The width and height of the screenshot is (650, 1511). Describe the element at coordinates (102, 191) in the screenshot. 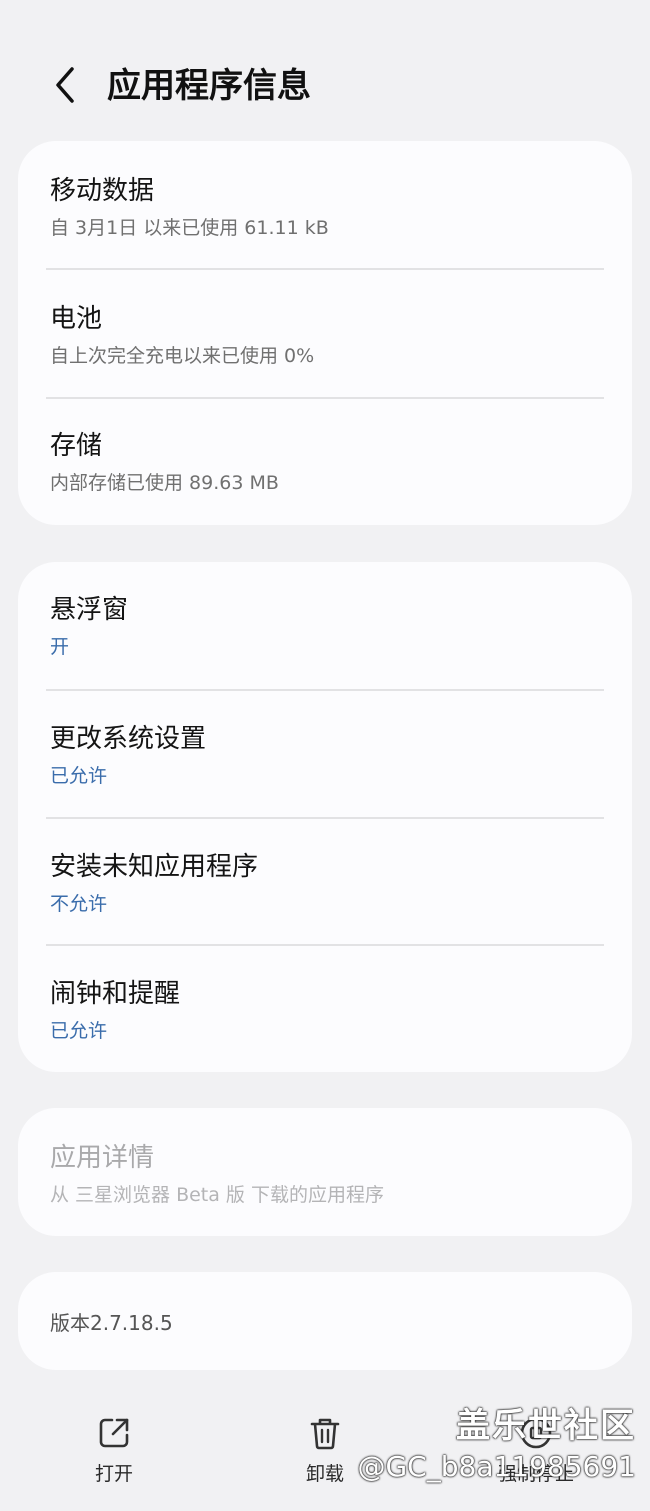

I see `mobile-data-title: 移动数据` at that location.